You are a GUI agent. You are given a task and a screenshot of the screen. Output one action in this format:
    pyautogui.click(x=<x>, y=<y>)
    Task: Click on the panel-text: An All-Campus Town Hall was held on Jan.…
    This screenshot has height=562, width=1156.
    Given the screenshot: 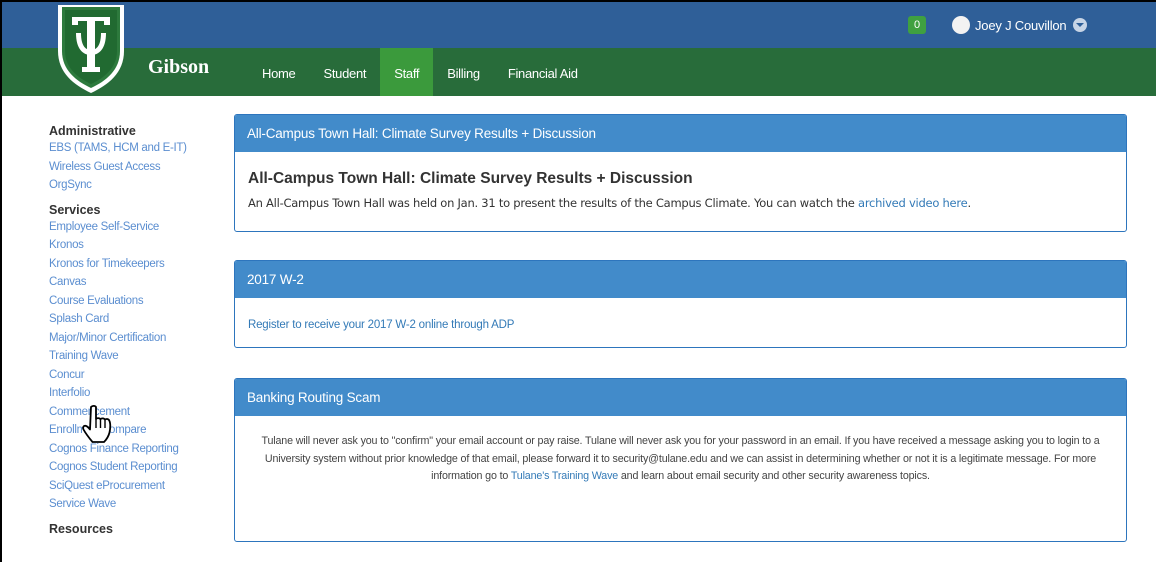 What is the action you would take?
    pyautogui.click(x=609, y=203)
    